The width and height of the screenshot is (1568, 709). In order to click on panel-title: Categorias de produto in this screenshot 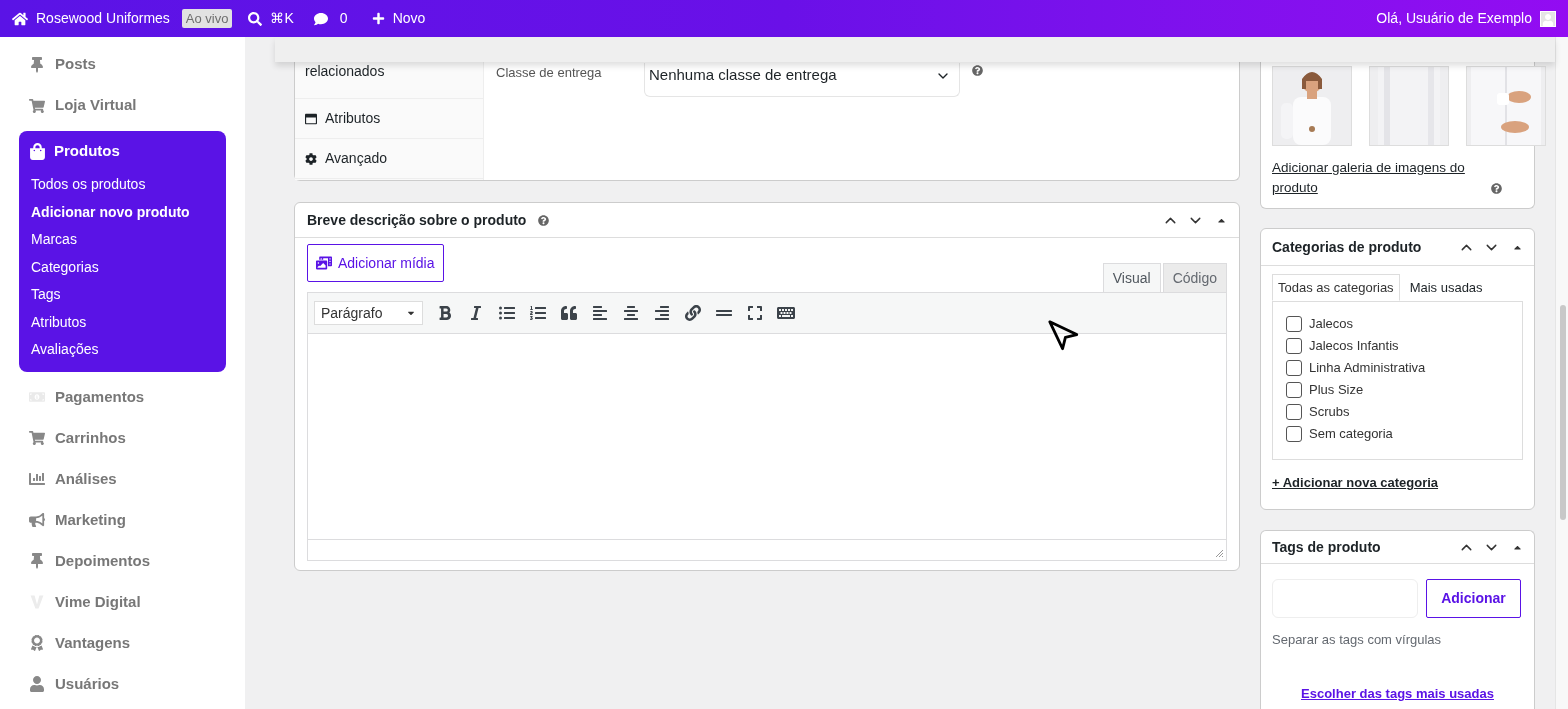, I will do `click(1347, 247)`.